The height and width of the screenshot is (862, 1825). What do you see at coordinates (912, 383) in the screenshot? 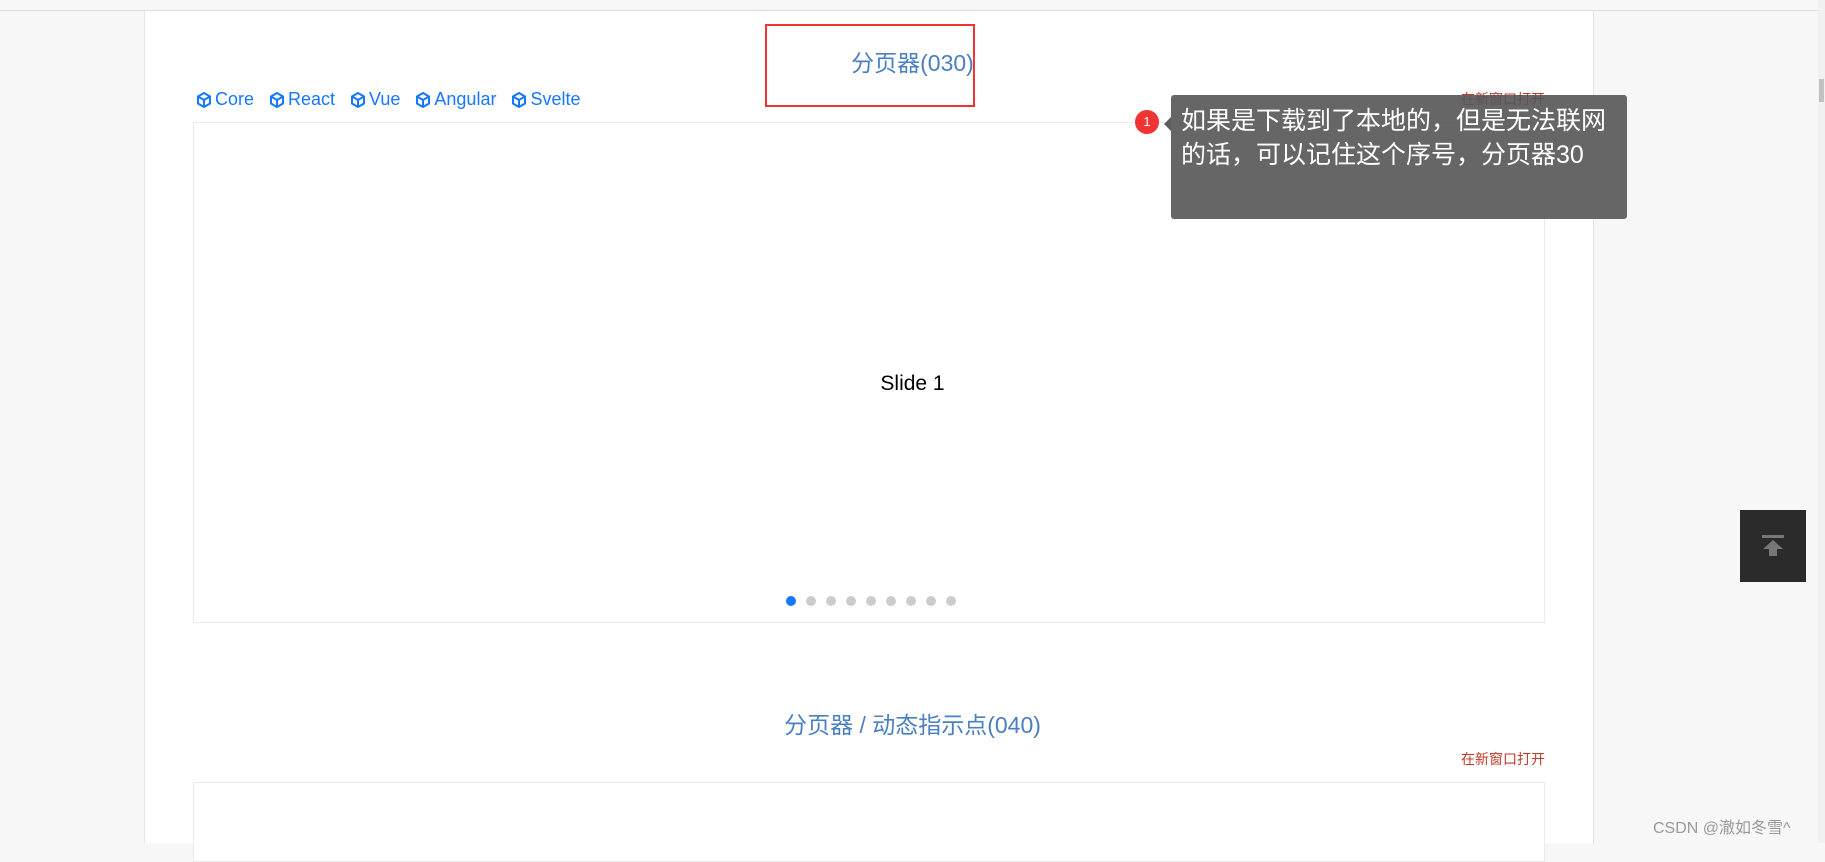
I see `slide-label: Slide 1` at bounding box center [912, 383].